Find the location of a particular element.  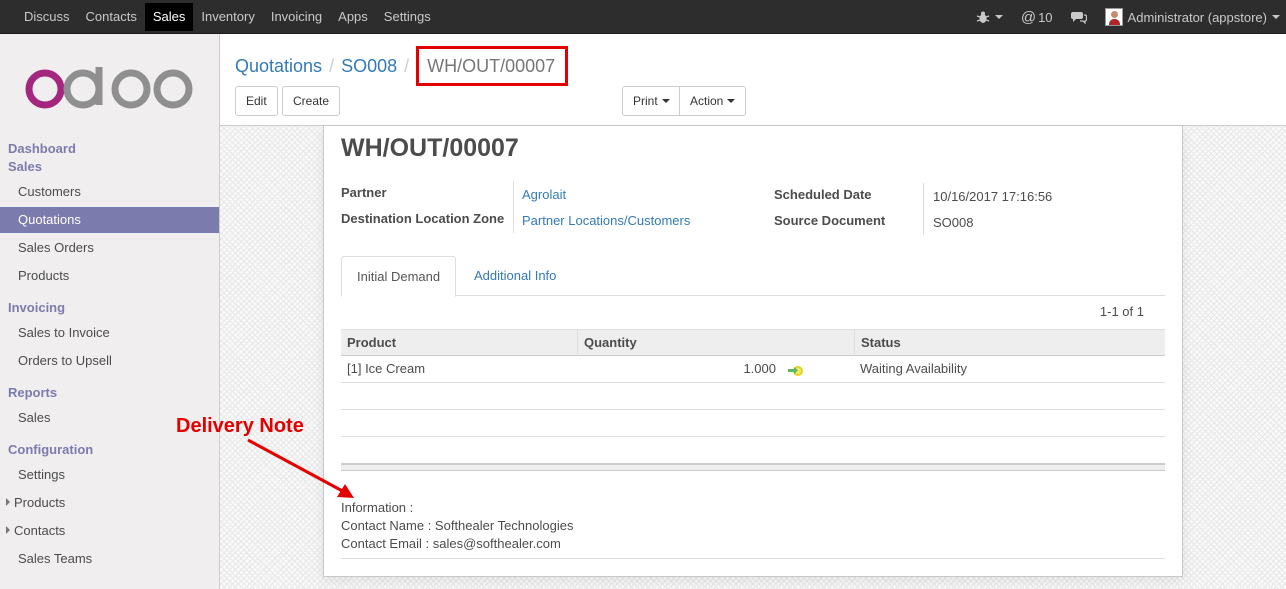

note-line: Contact Name : Softhealer Technologies is located at coordinates (457, 525).